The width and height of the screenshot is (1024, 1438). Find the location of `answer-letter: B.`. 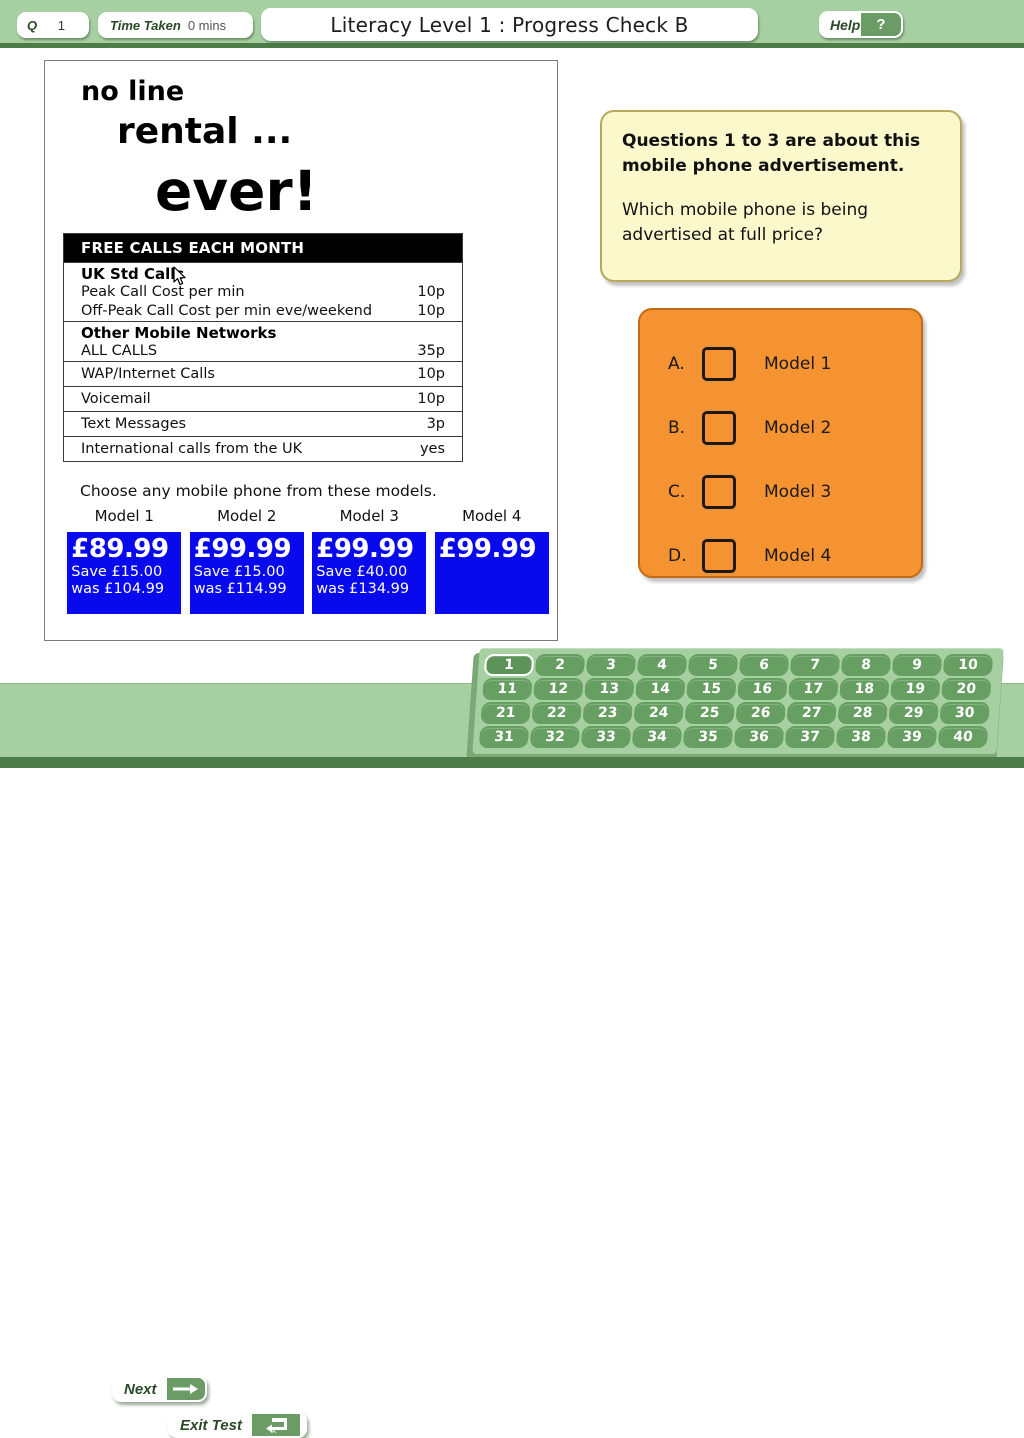

answer-letter: B. is located at coordinates (677, 428).